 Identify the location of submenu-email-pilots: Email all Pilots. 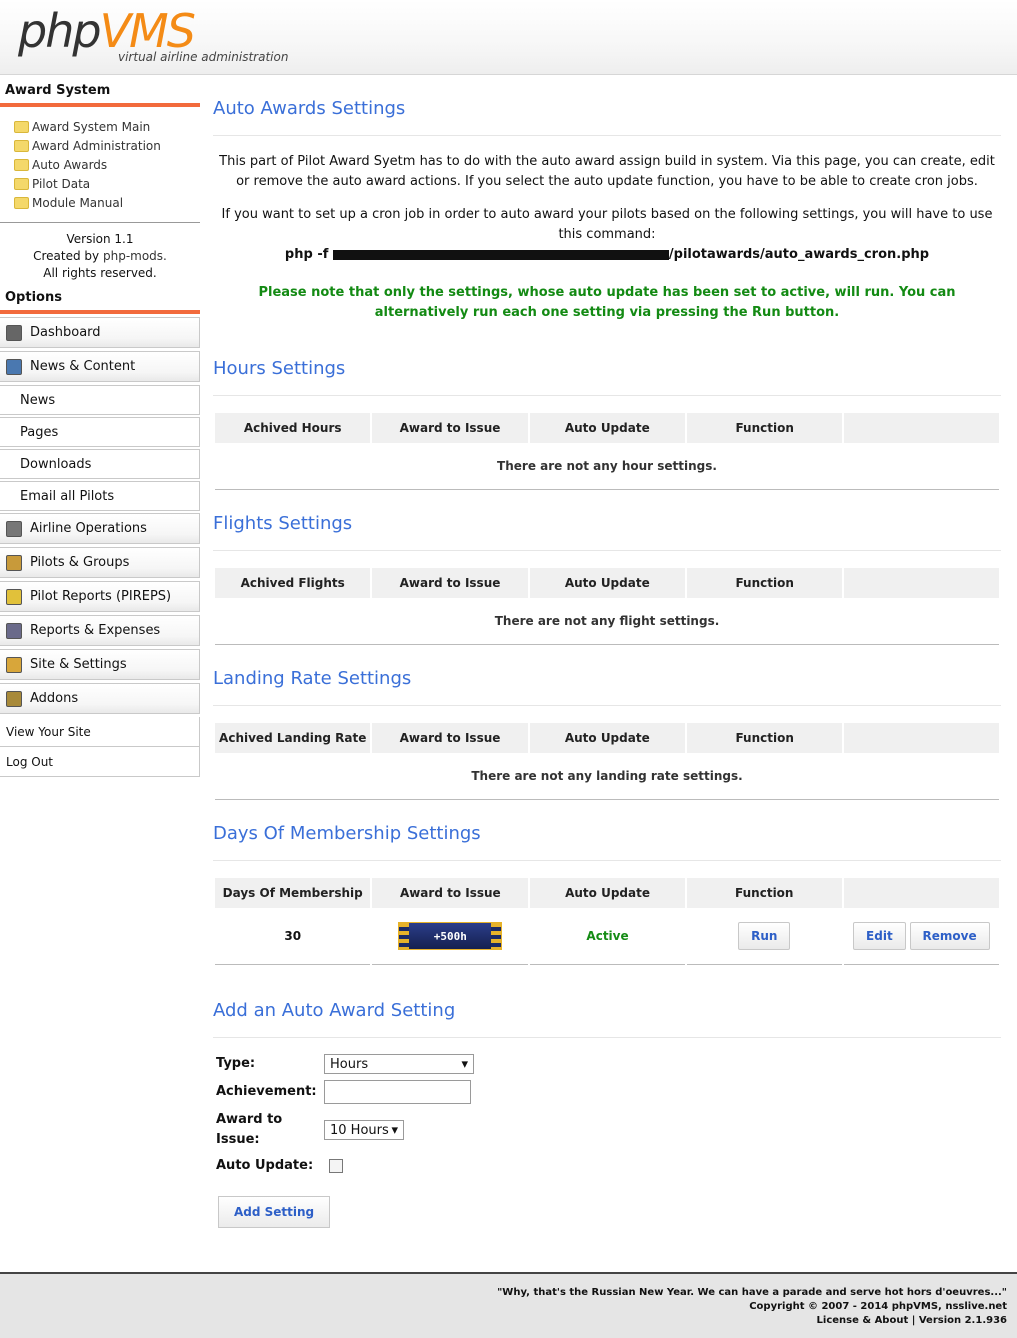
(100, 496).